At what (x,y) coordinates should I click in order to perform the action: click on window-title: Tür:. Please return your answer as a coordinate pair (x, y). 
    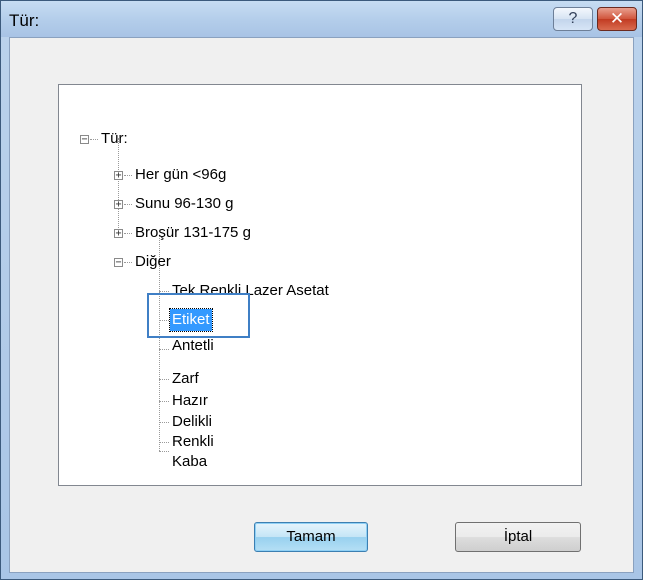
    Looking at the image, I should click on (24, 20).